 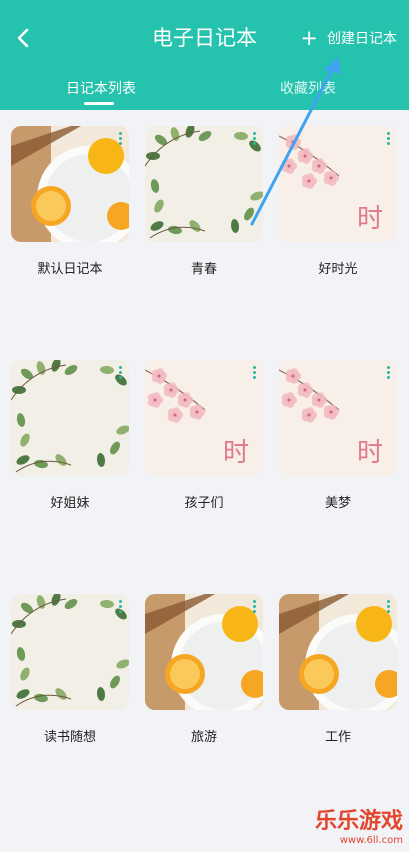 I want to click on create-notebook-label: 创建日记本, so click(x=362, y=39).